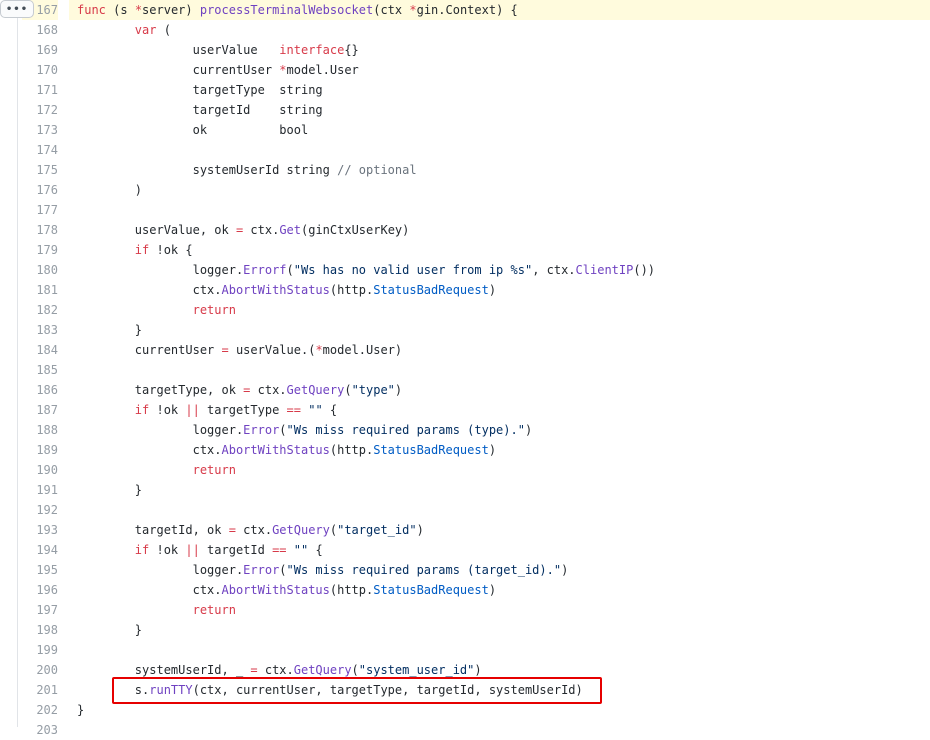 This screenshot has width=930, height=740. Describe the element at coordinates (465, 490) in the screenshot. I see `code-line: 191 }` at that location.